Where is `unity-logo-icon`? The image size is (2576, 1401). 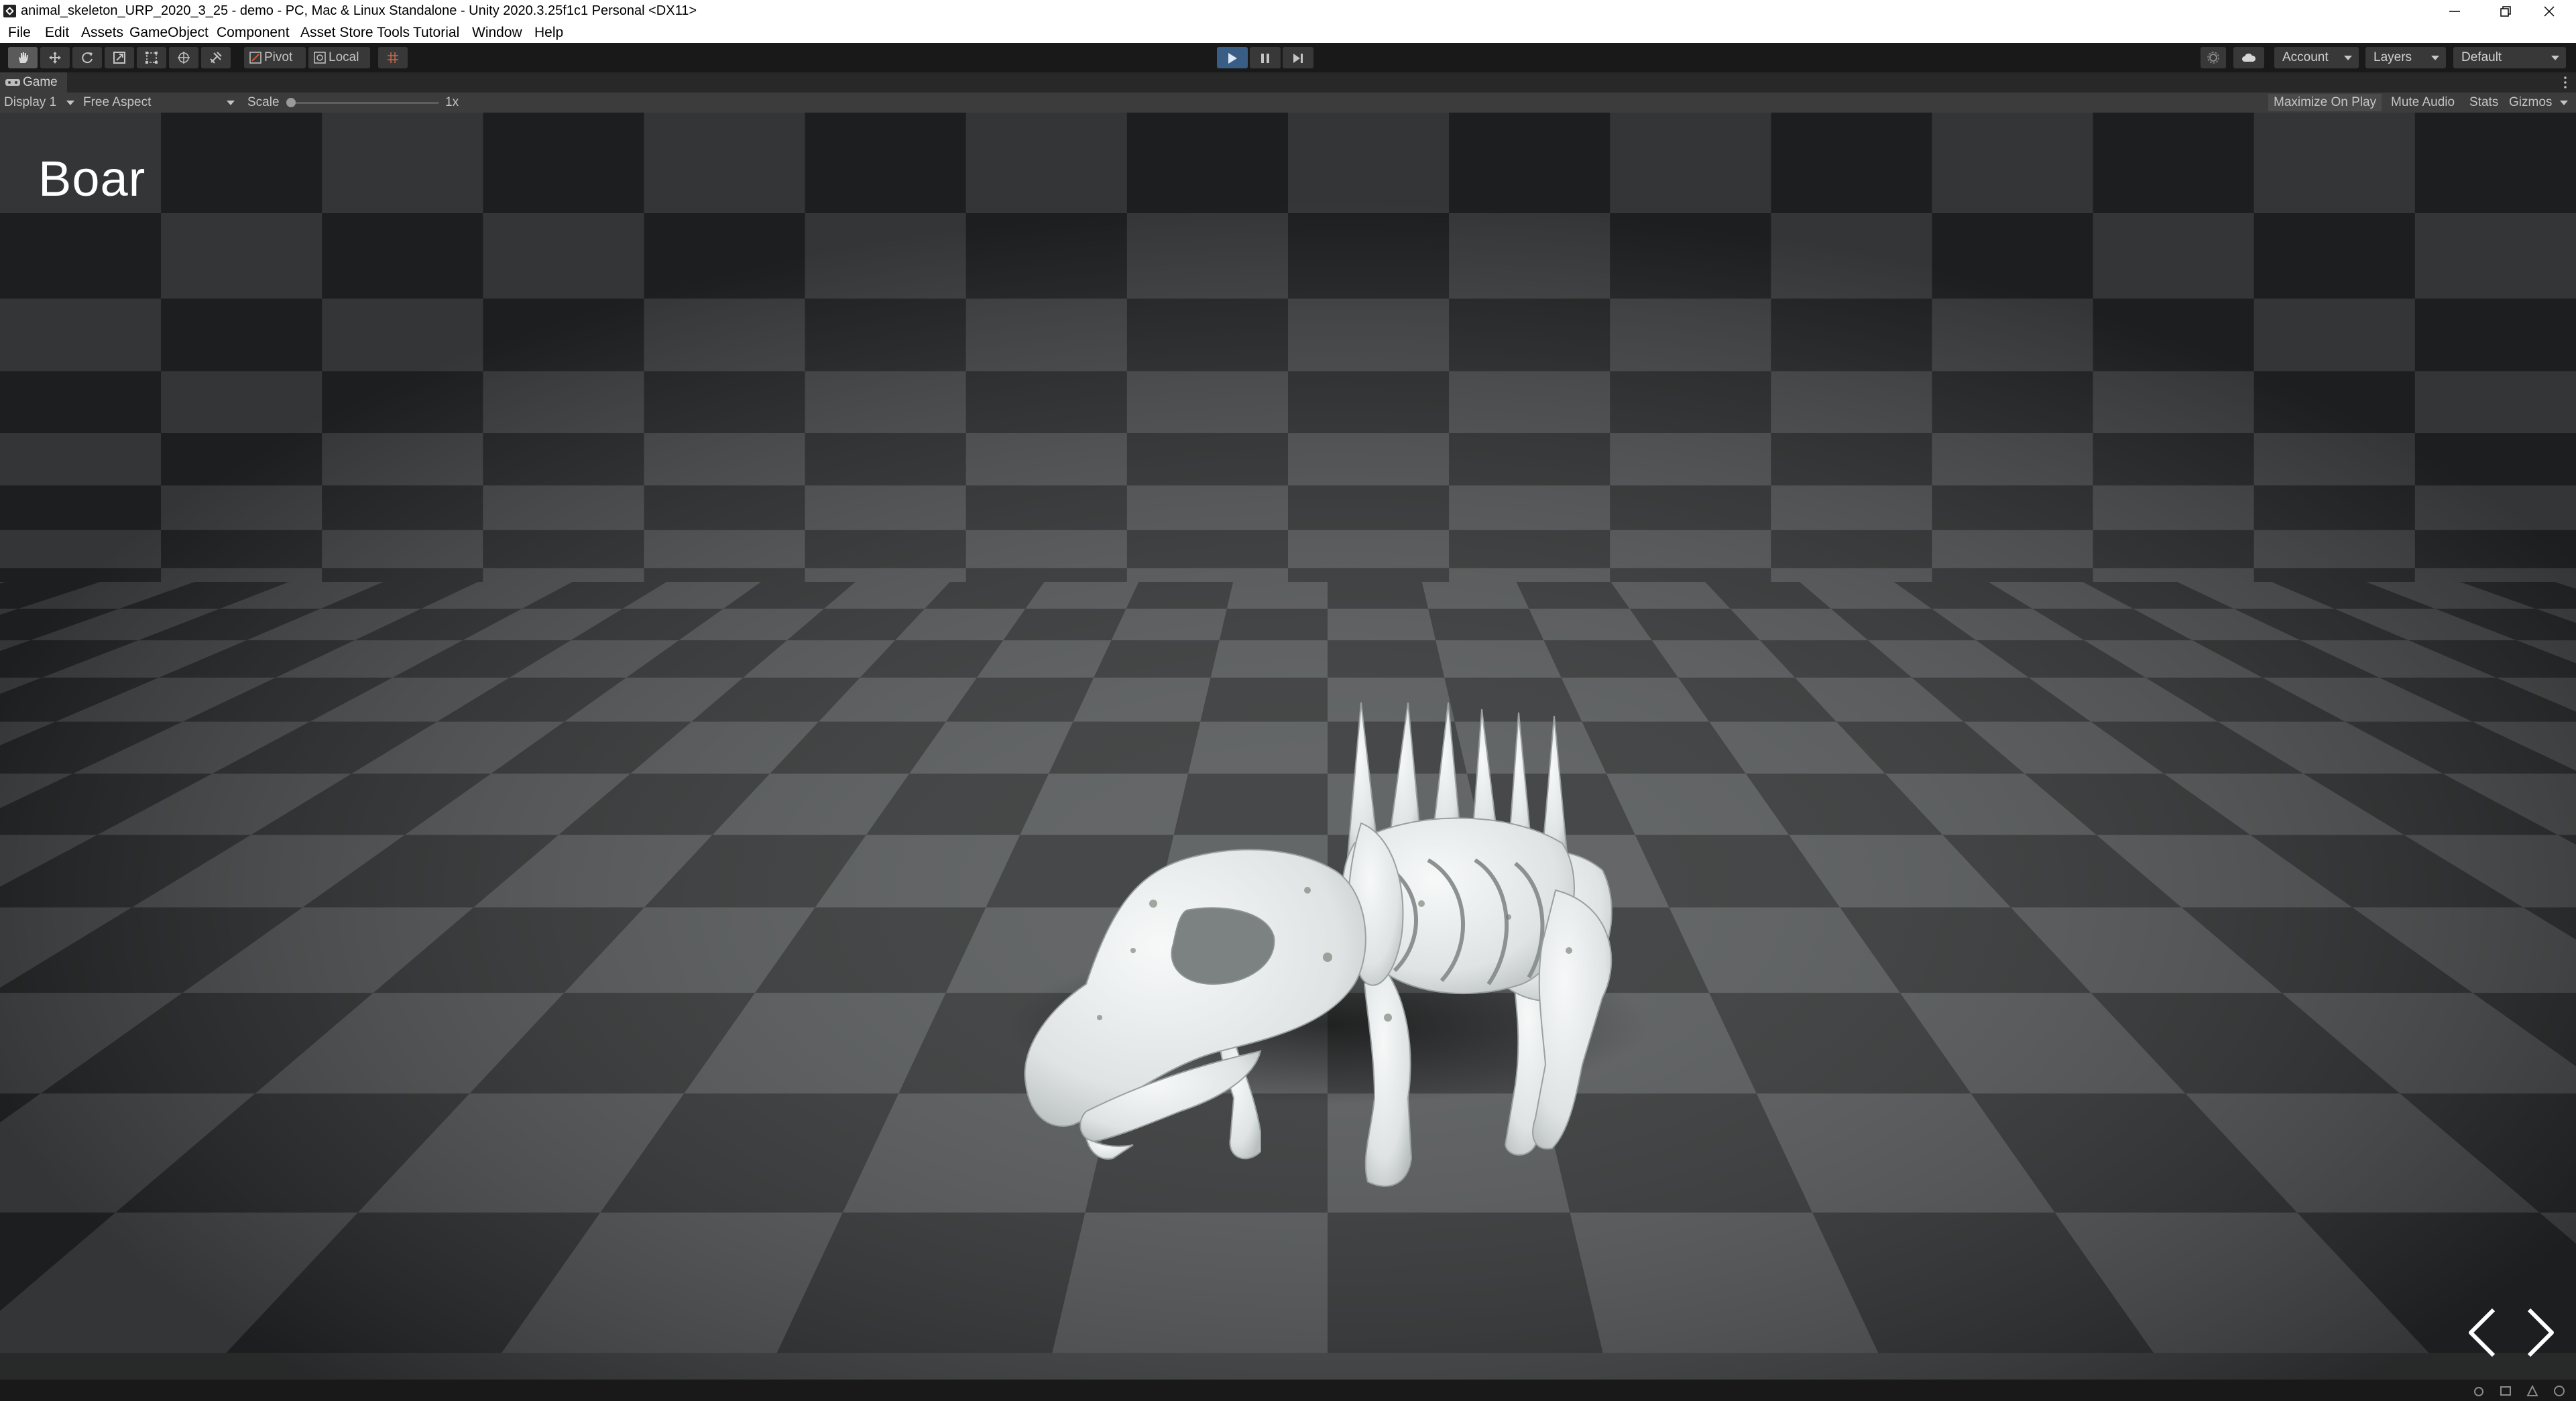 unity-logo-icon is located at coordinates (9, 11).